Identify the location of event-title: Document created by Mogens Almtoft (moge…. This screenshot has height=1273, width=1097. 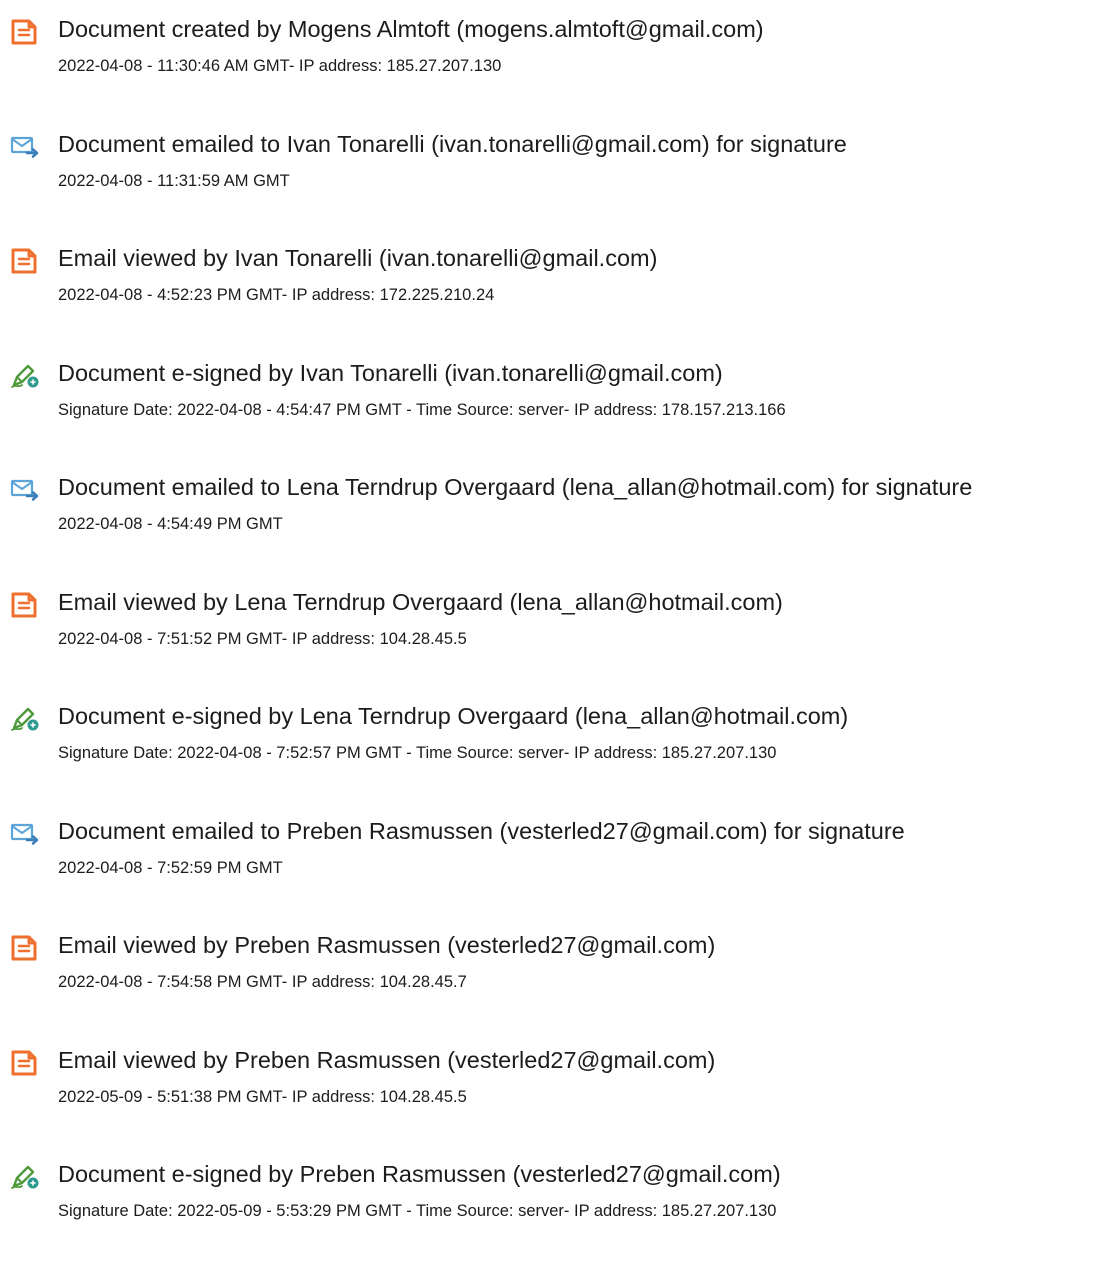
(411, 29).